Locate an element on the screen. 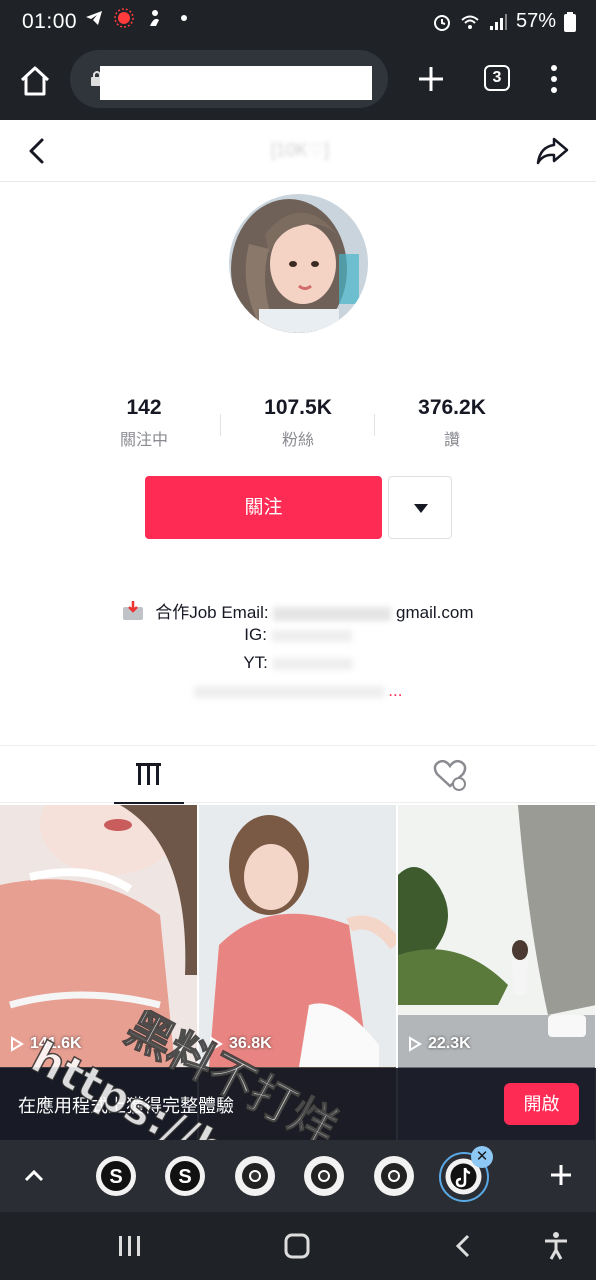 This screenshot has width=596, height=1280. bio-email-line: 合作Job Email: gmail.com is located at coordinates (298, 610).